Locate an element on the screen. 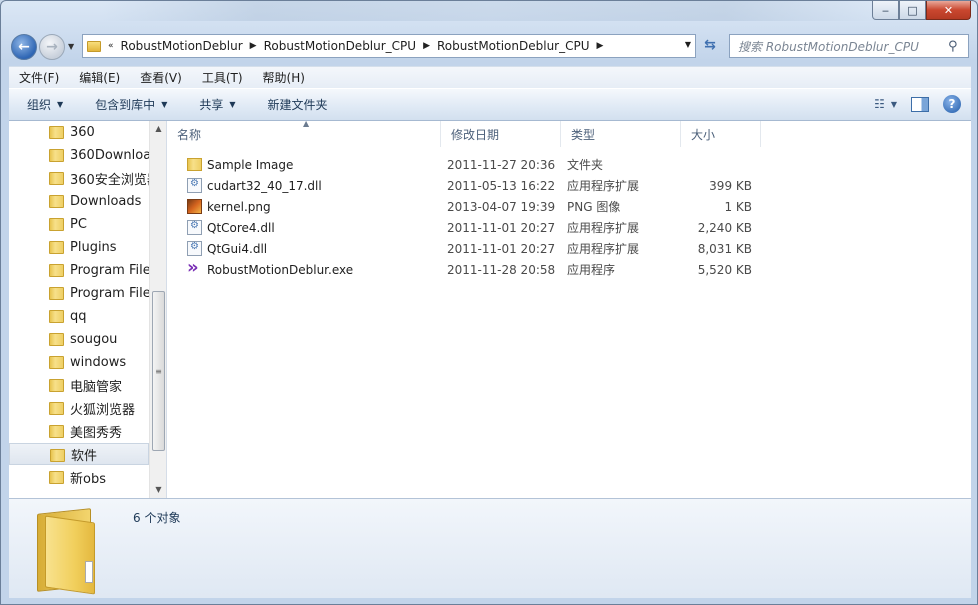 This screenshot has width=978, height=605. breadcrumb-overflow: « is located at coordinates (111, 46).